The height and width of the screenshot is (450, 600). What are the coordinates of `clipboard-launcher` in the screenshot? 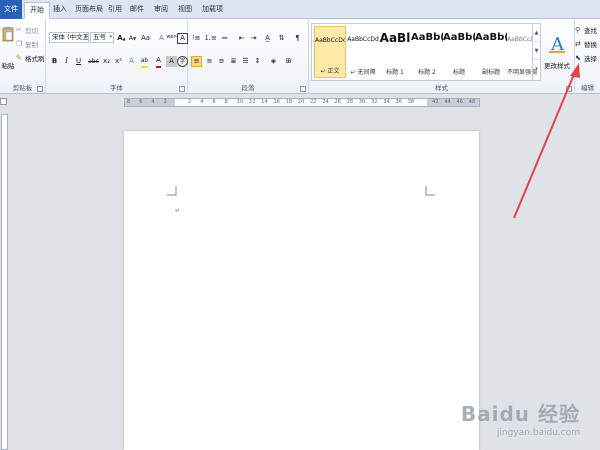 It's located at (40, 89).